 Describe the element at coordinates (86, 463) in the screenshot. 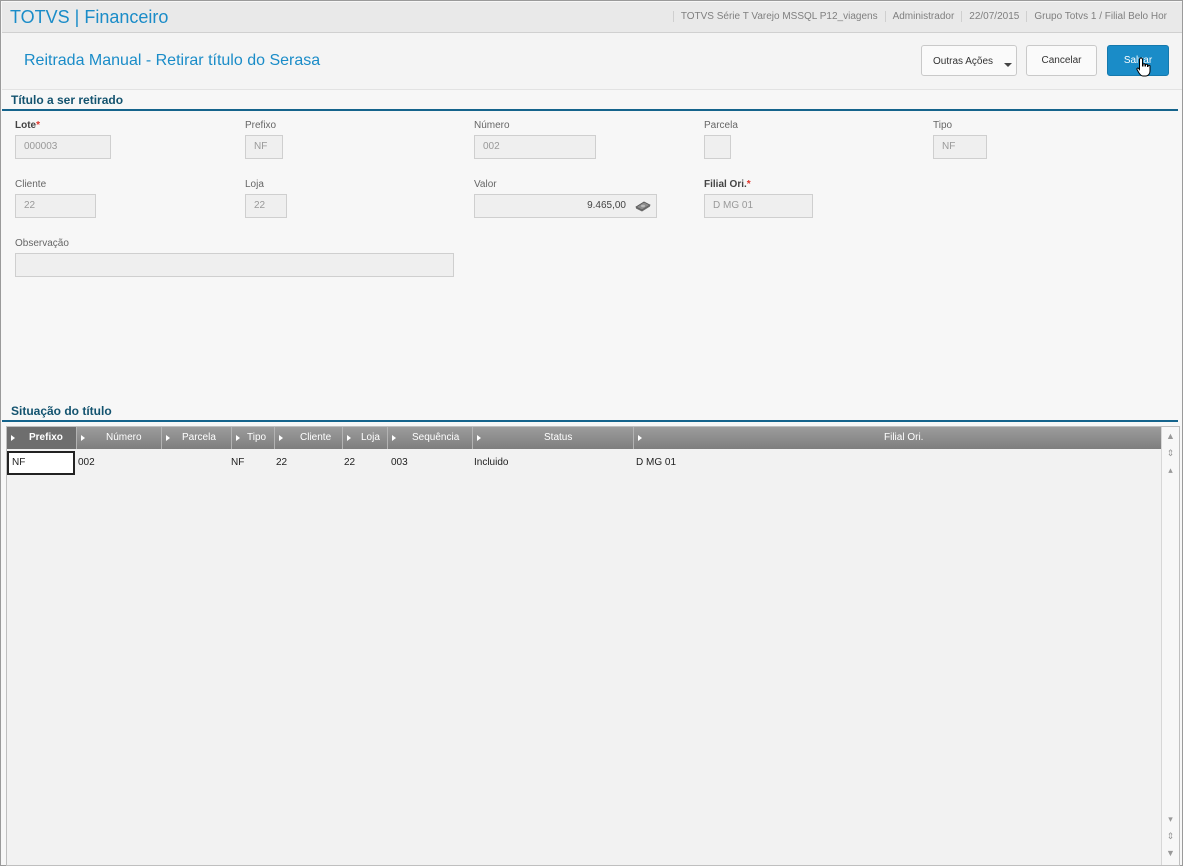

I see `cell-numero: 002` at that location.